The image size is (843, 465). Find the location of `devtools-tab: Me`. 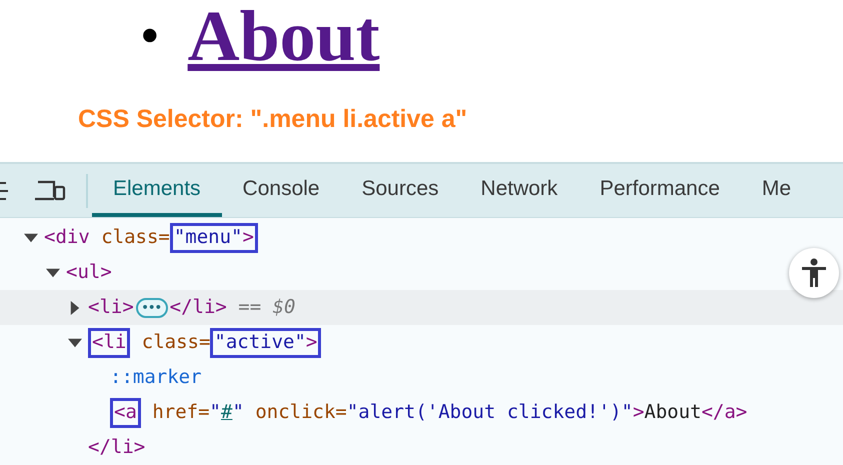

devtools-tab: Me is located at coordinates (776, 190).